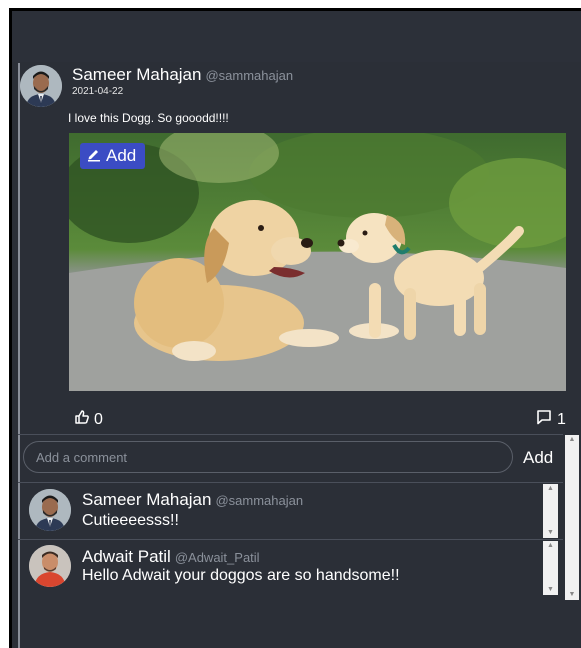  Describe the element at coordinates (259, 500) in the screenshot. I see `comment-author-handle: @sammahajan` at that location.